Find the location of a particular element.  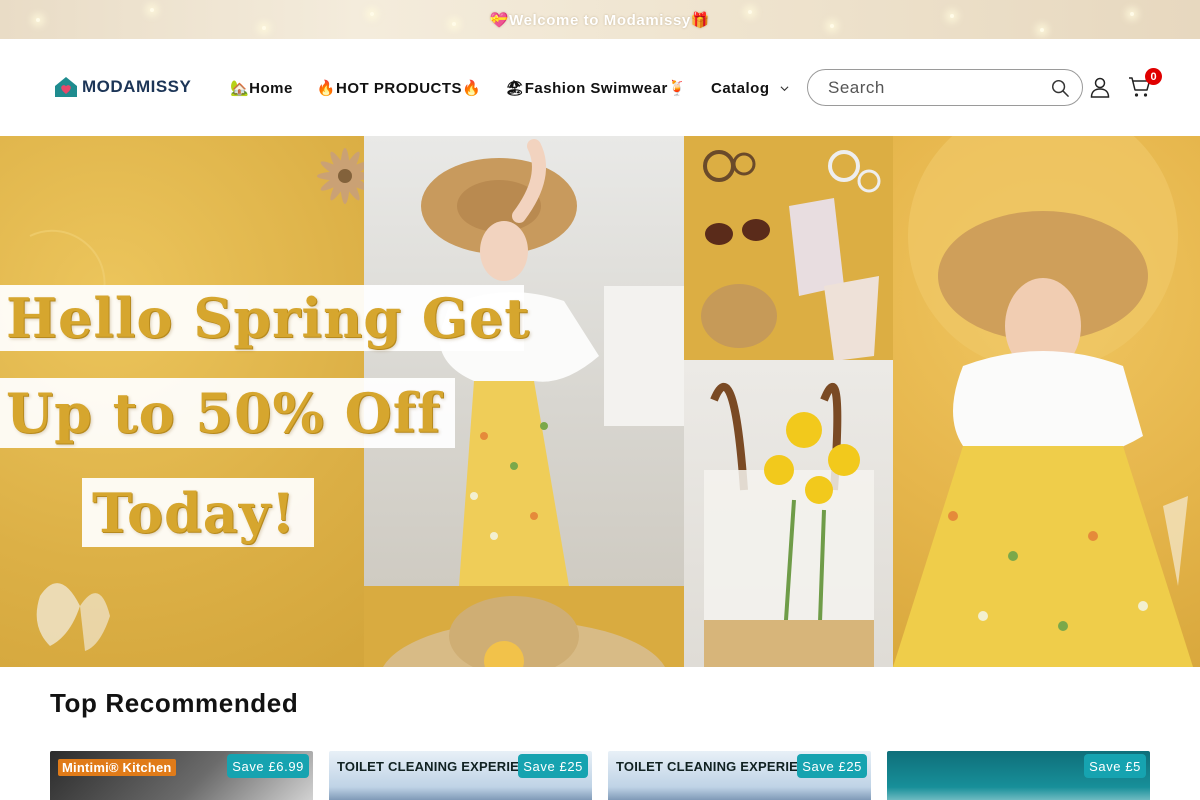

promo-line-2: Up to 50% Off is located at coordinates (227, 413).